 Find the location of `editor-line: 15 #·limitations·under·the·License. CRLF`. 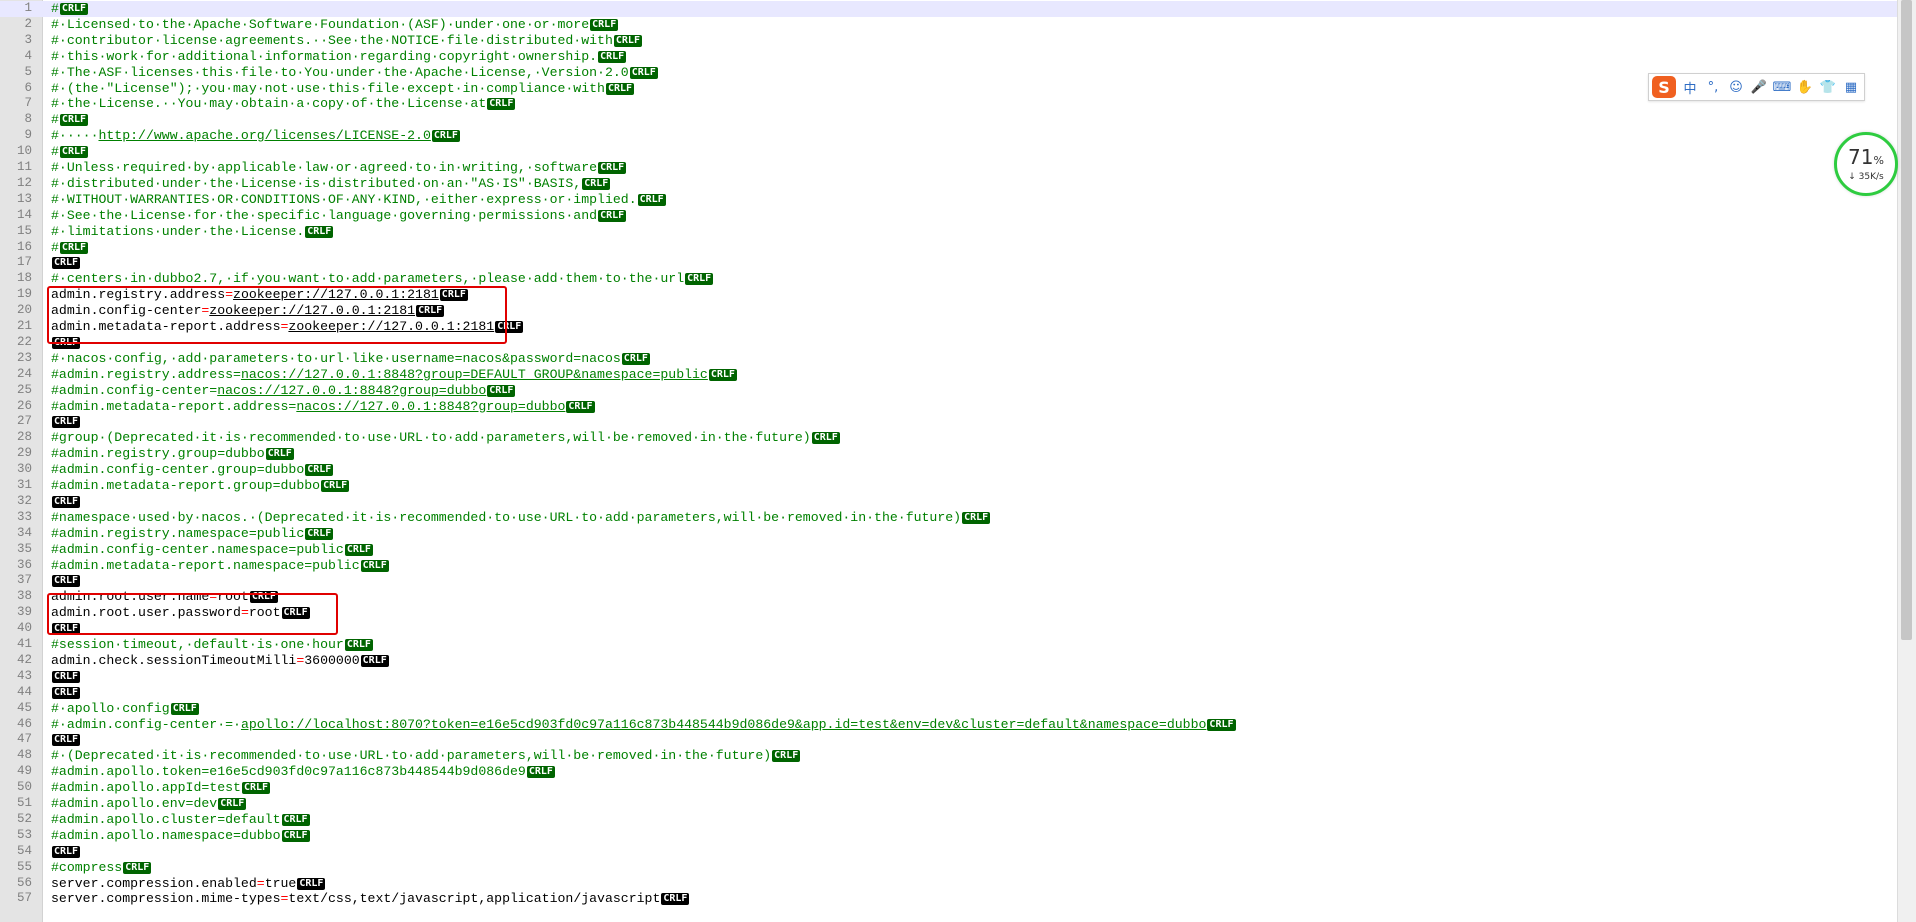

editor-line: 15 #·limitations·under·the·License. CRLF is located at coordinates (949, 232).